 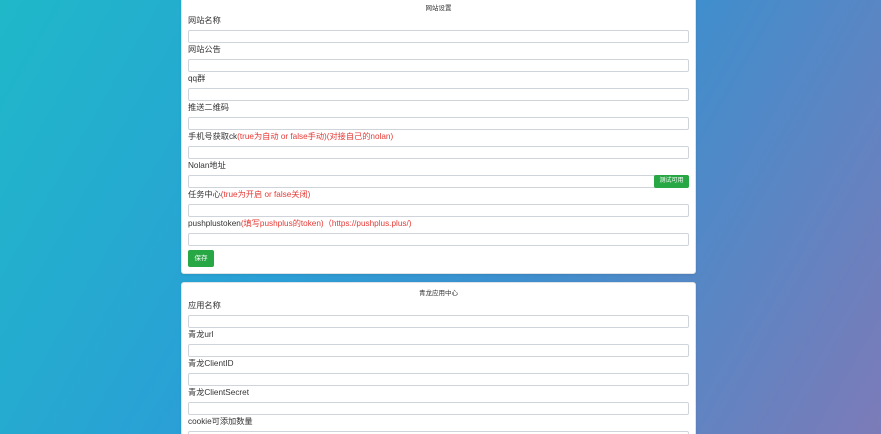 What do you see at coordinates (218, 392) in the screenshot?
I see `client-secret-label: 青龙ClientSecret` at bounding box center [218, 392].